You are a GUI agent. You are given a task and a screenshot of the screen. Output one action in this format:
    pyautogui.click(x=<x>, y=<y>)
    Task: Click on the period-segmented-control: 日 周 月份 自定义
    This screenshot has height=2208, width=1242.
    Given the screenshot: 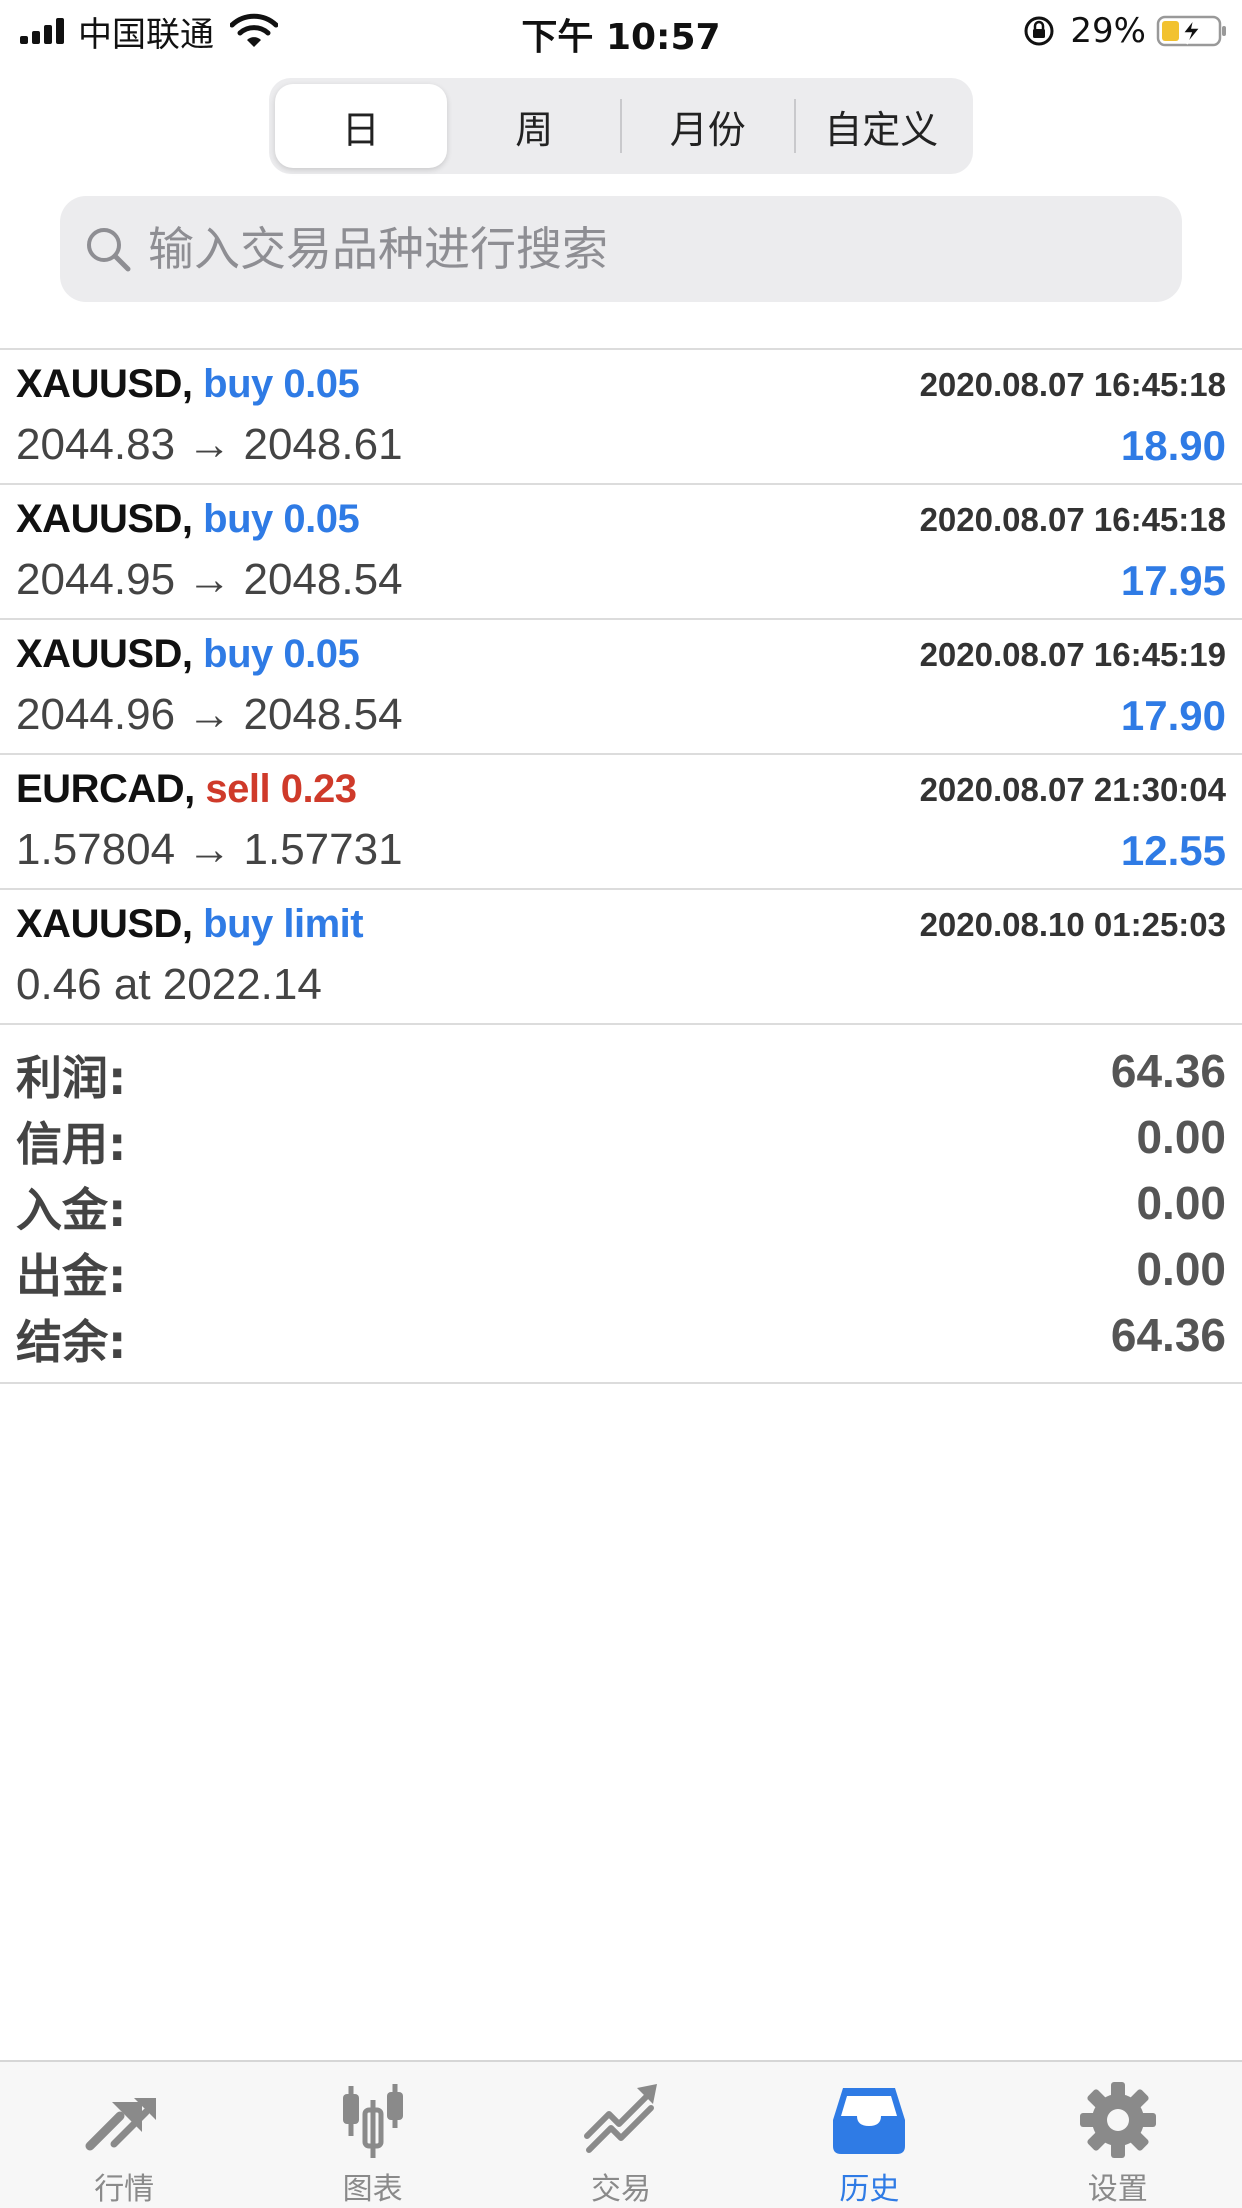 What is the action you would take?
    pyautogui.click(x=621, y=126)
    